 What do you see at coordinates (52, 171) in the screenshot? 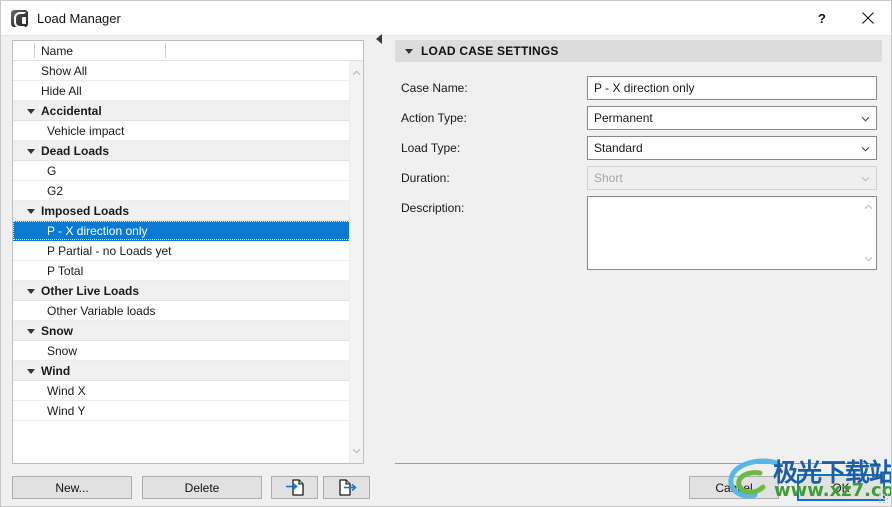
I see `tree-row-label: G` at bounding box center [52, 171].